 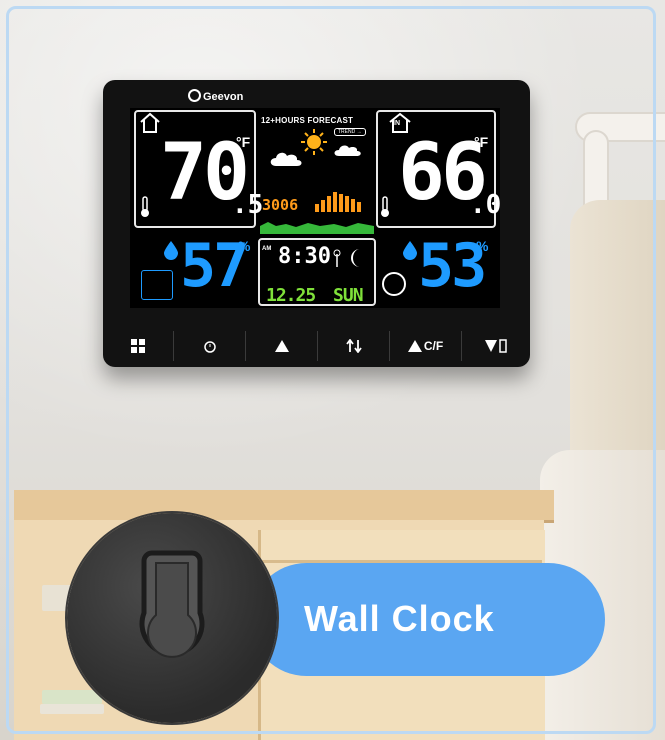 I want to click on arrows-button, so click(x=353, y=346).